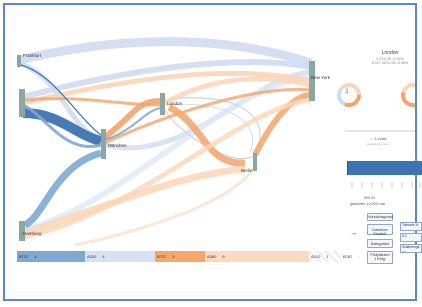 This screenshot has height=307, width=422. I want to click on legend-seg-b737-orange: B737 5, so click(180, 256).